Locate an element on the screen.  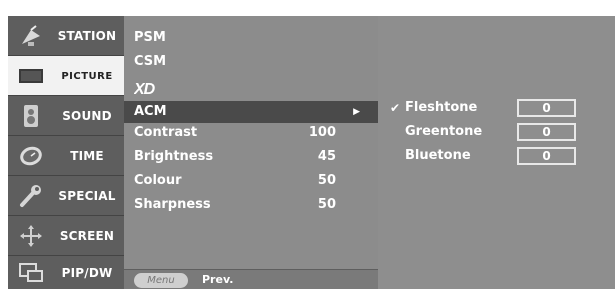
xd-logo-icon: XD is located at coordinates (145, 88).